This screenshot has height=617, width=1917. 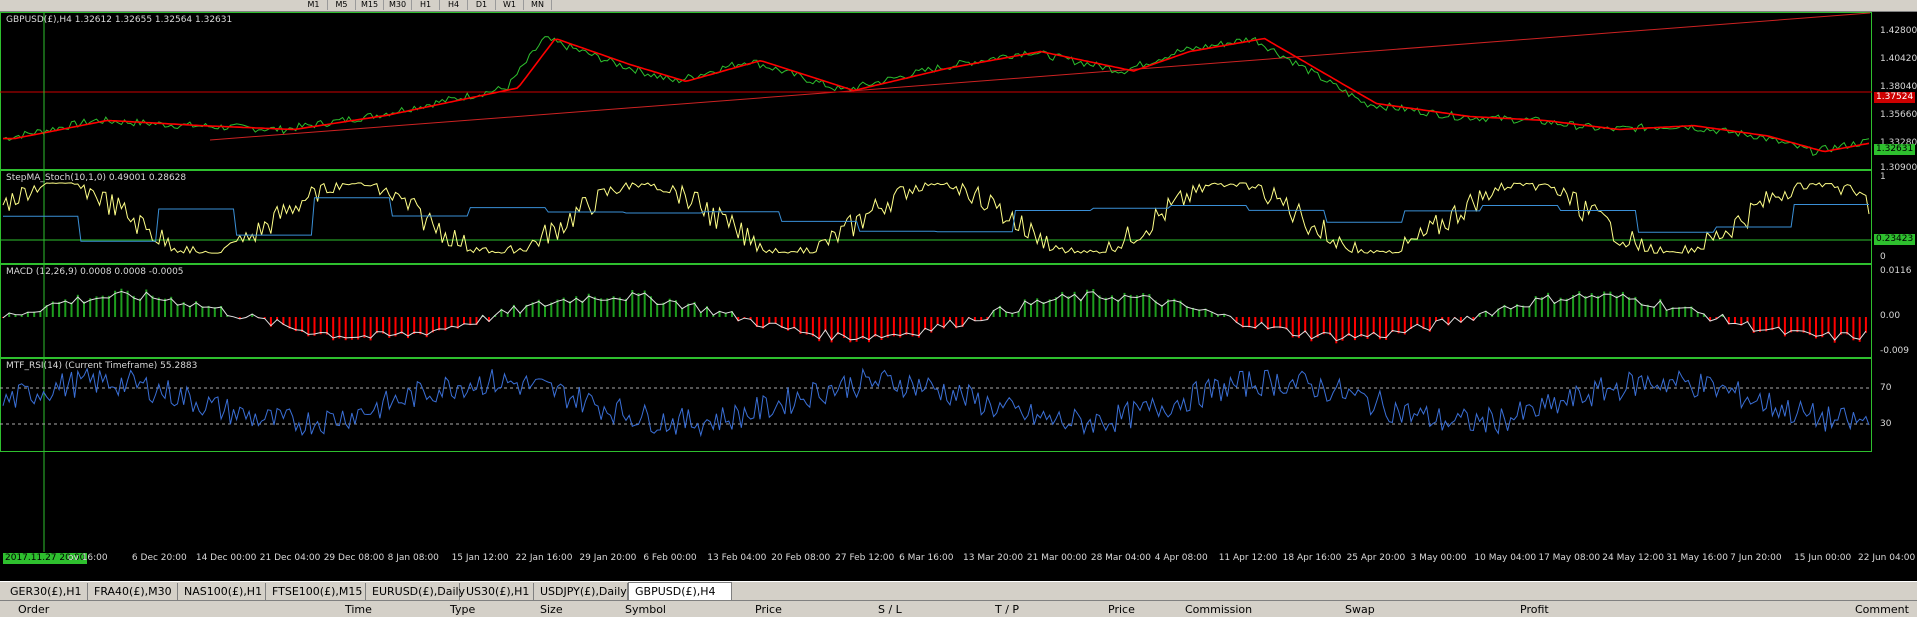 I want to click on time-label: 14 Dec 00:00, so click(x=226, y=558).